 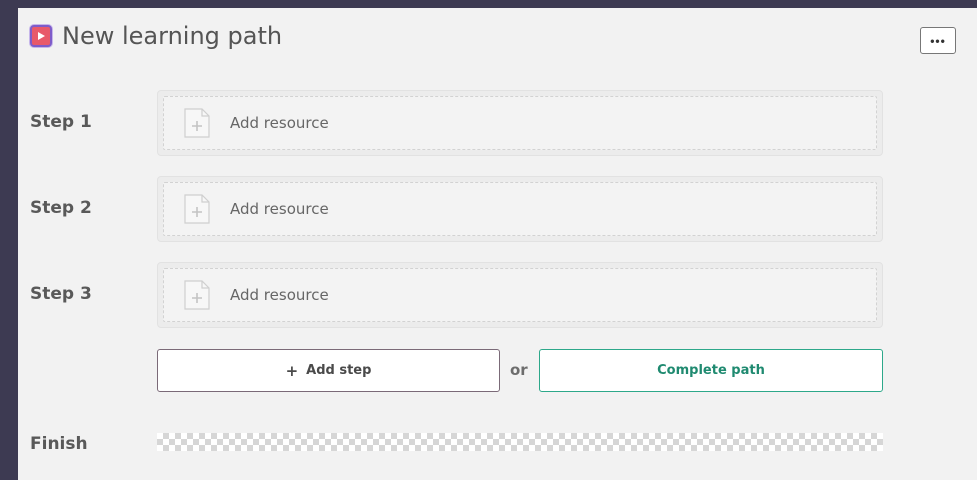 What do you see at coordinates (41, 36) in the screenshot?
I see `play-icon` at bounding box center [41, 36].